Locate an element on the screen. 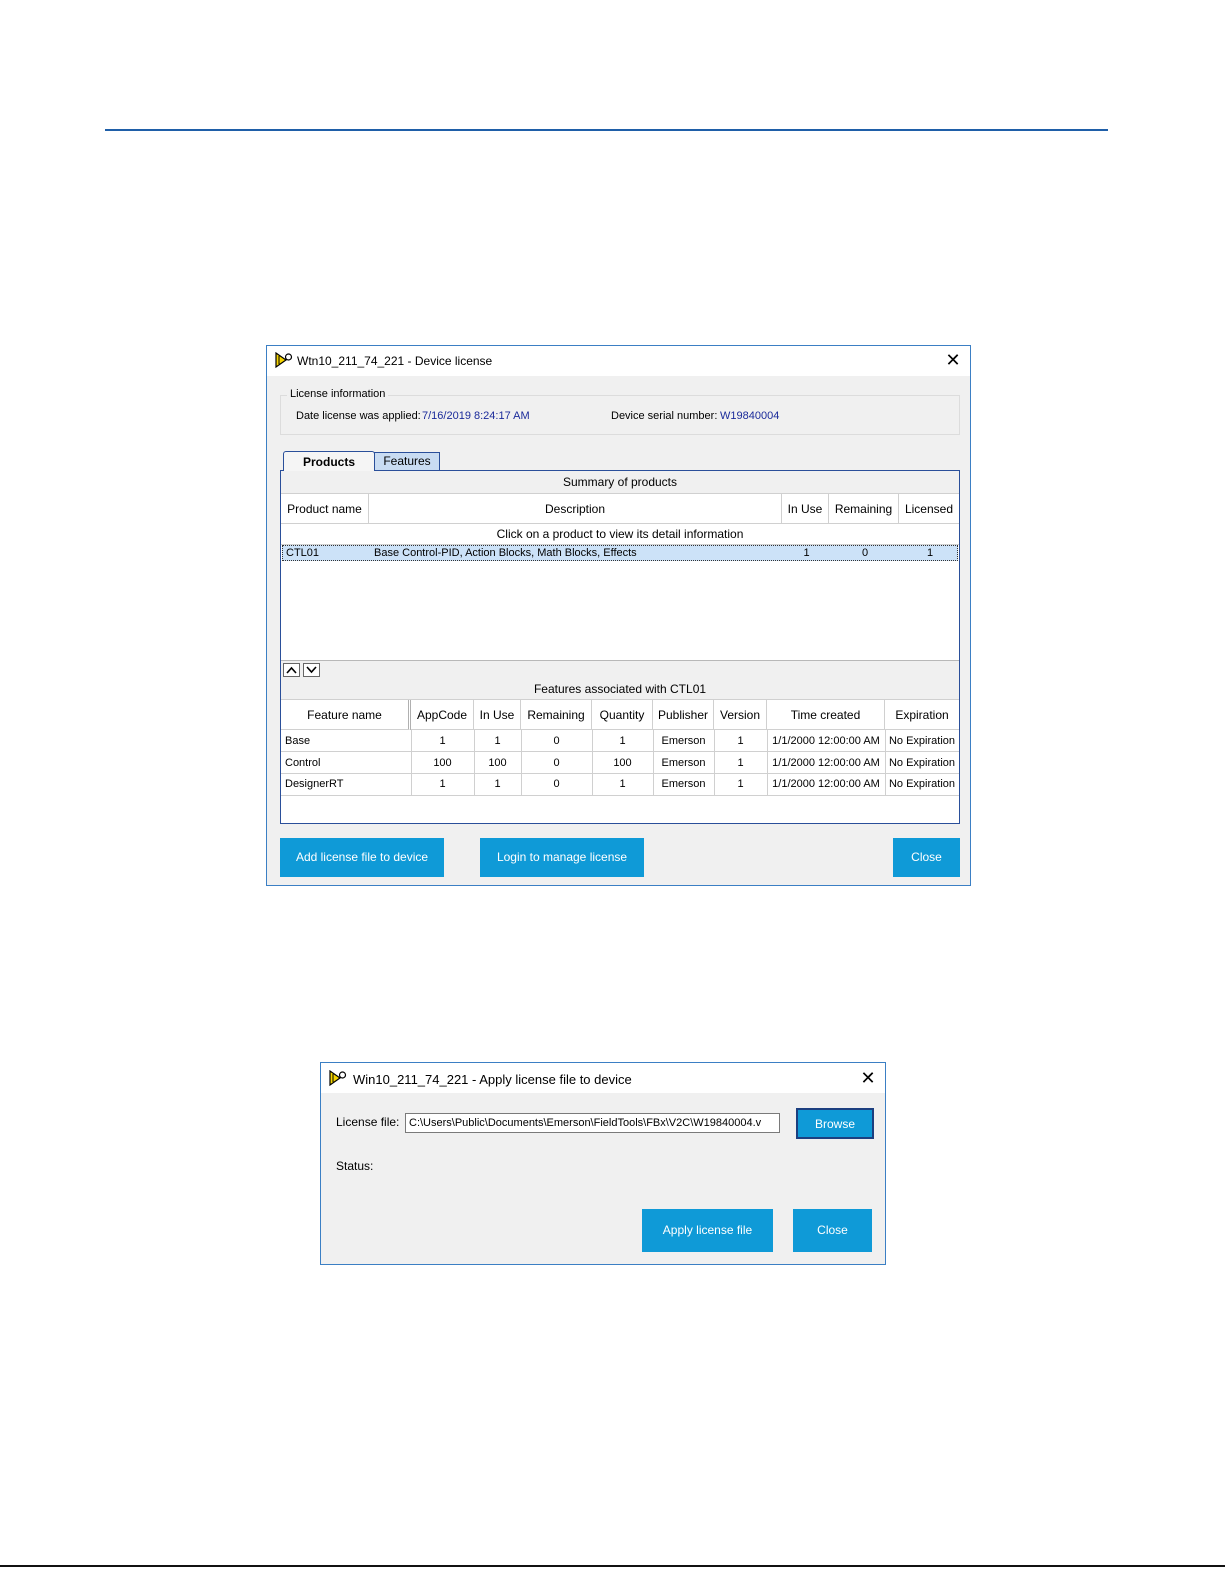  feature-quantity-cell: 100 is located at coordinates (622, 763).